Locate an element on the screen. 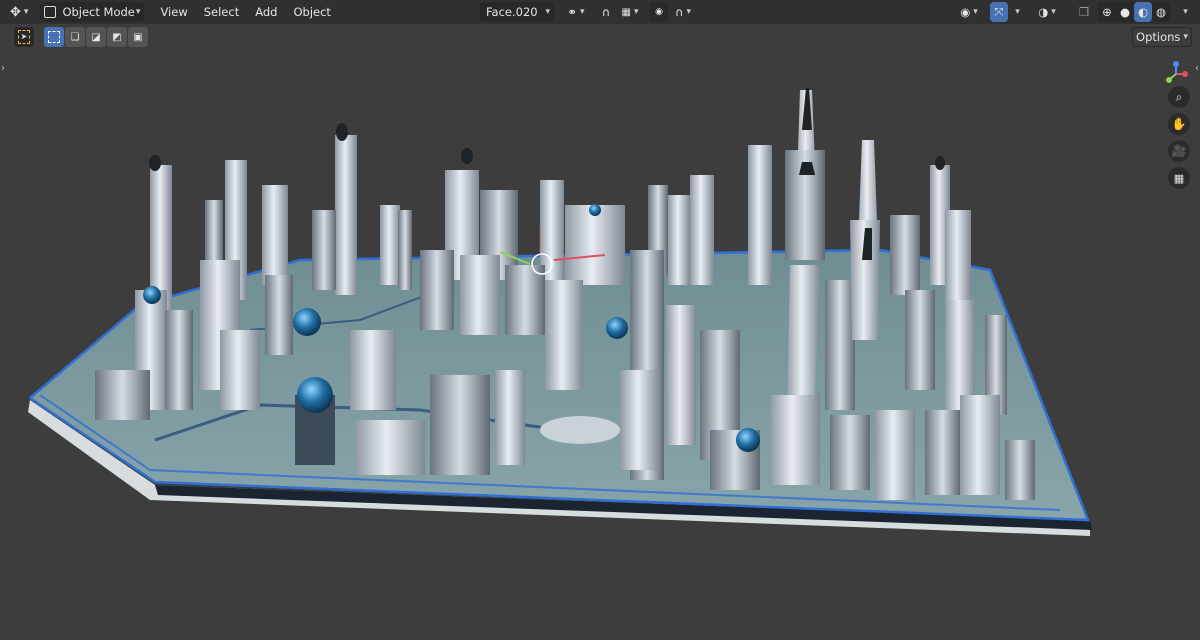 Image resolution: width=1200 pixels, height=640 pixels. gizmo-icon: ⤧ is located at coordinates (999, 11).